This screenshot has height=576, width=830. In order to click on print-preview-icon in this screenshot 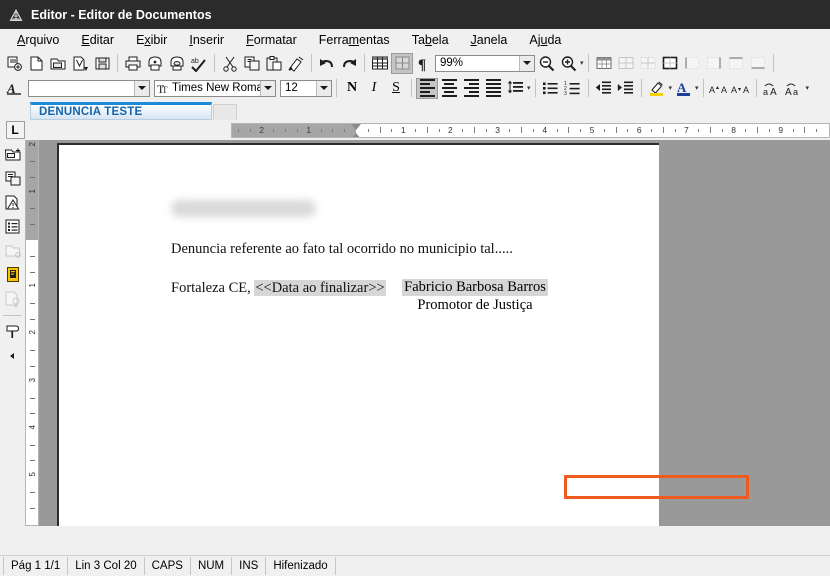, I will do `click(155, 63)`.